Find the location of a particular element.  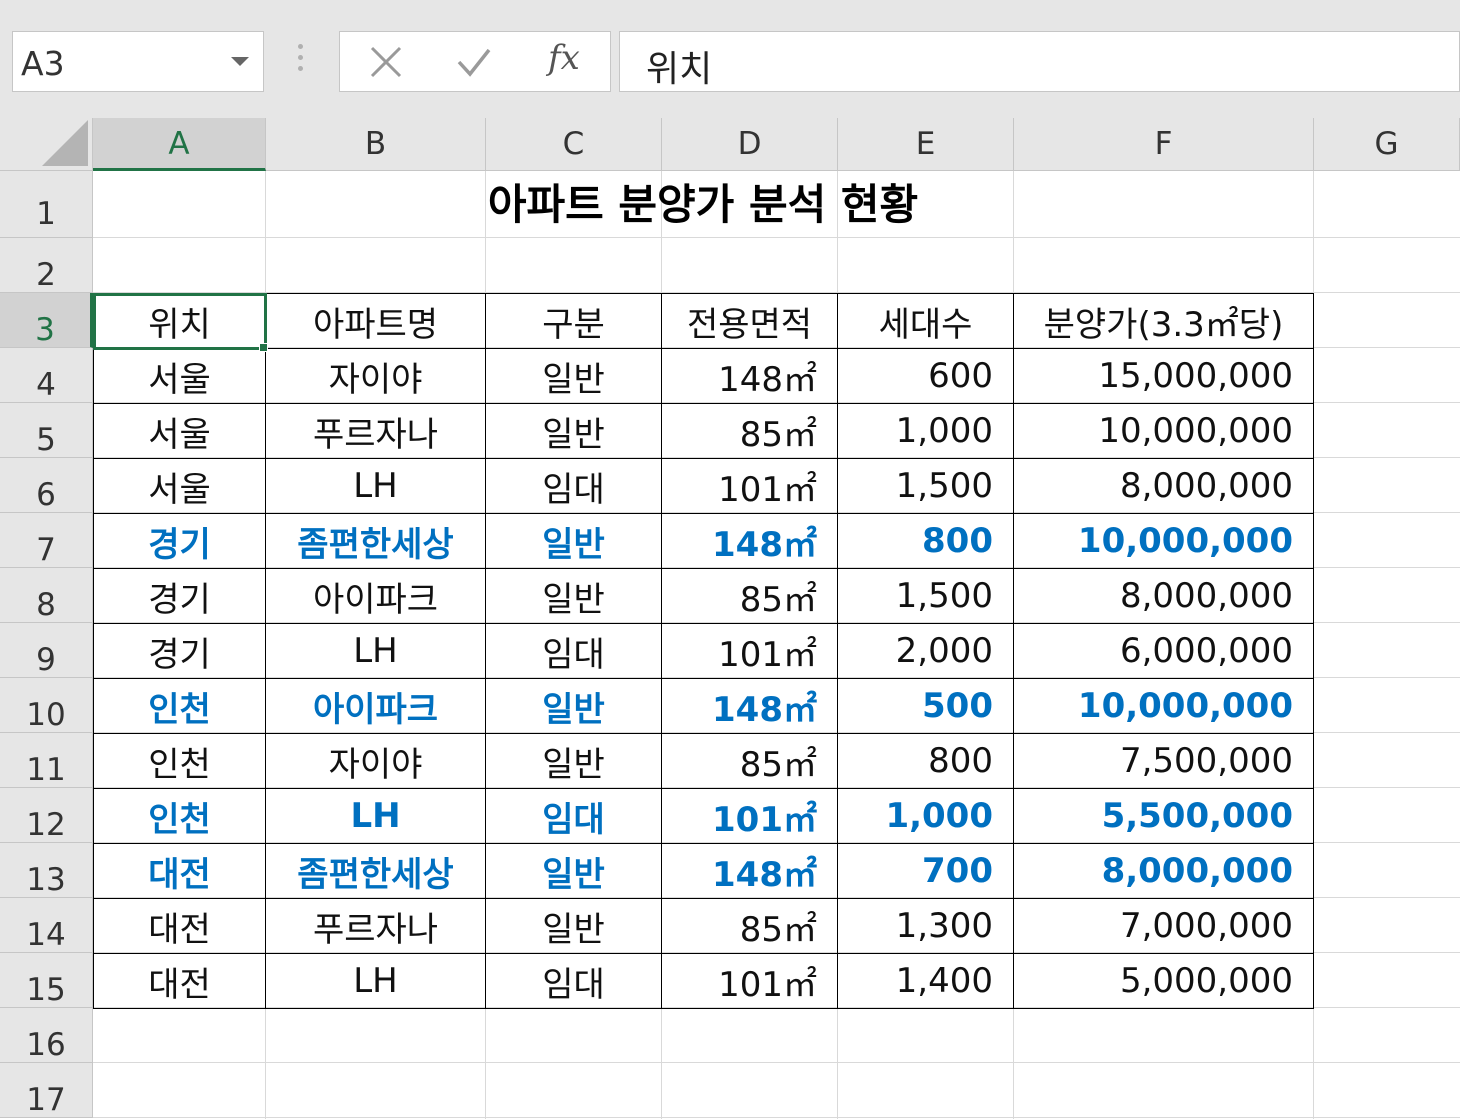

cell-units: 600 is located at coordinates (925, 376).